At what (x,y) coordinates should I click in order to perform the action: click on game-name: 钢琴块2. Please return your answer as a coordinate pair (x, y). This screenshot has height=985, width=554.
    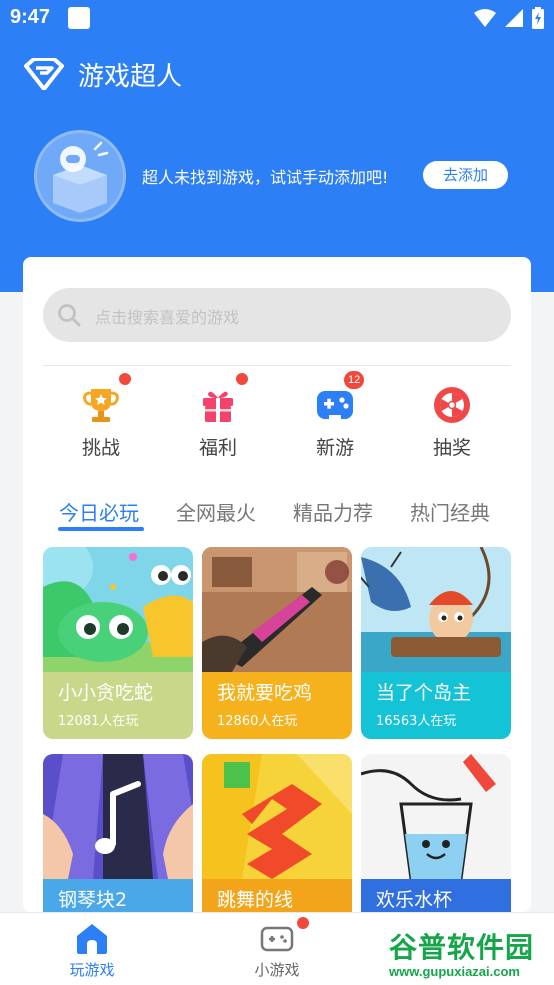
    Looking at the image, I should click on (93, 900).